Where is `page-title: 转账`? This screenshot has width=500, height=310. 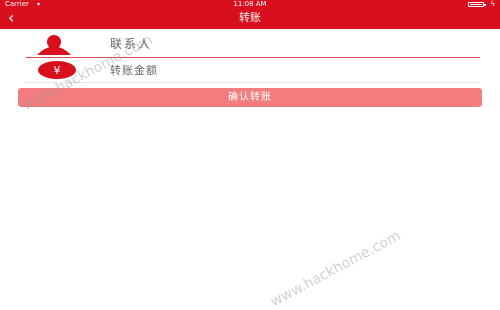 page-title: 转账 is located at coordinates (250, 17).